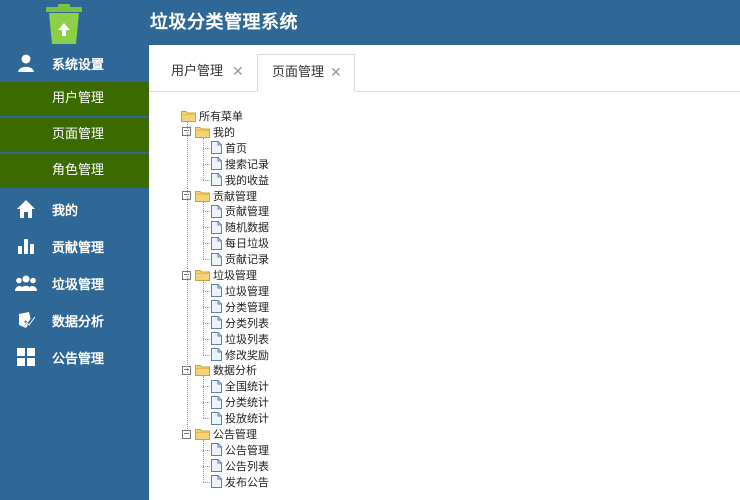  Describe the element at coordinates (26, 209) in the screenshot. I see `home-icon` at that location.